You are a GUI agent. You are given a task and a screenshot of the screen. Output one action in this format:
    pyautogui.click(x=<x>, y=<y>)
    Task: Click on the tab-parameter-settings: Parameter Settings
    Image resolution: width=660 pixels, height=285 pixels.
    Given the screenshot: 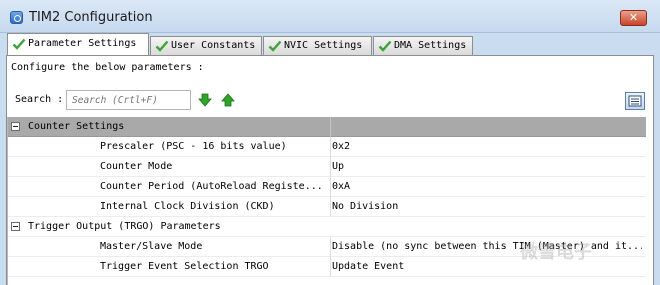 What is the action you would take?
    pyautogui.click(x=78, y=44)
    